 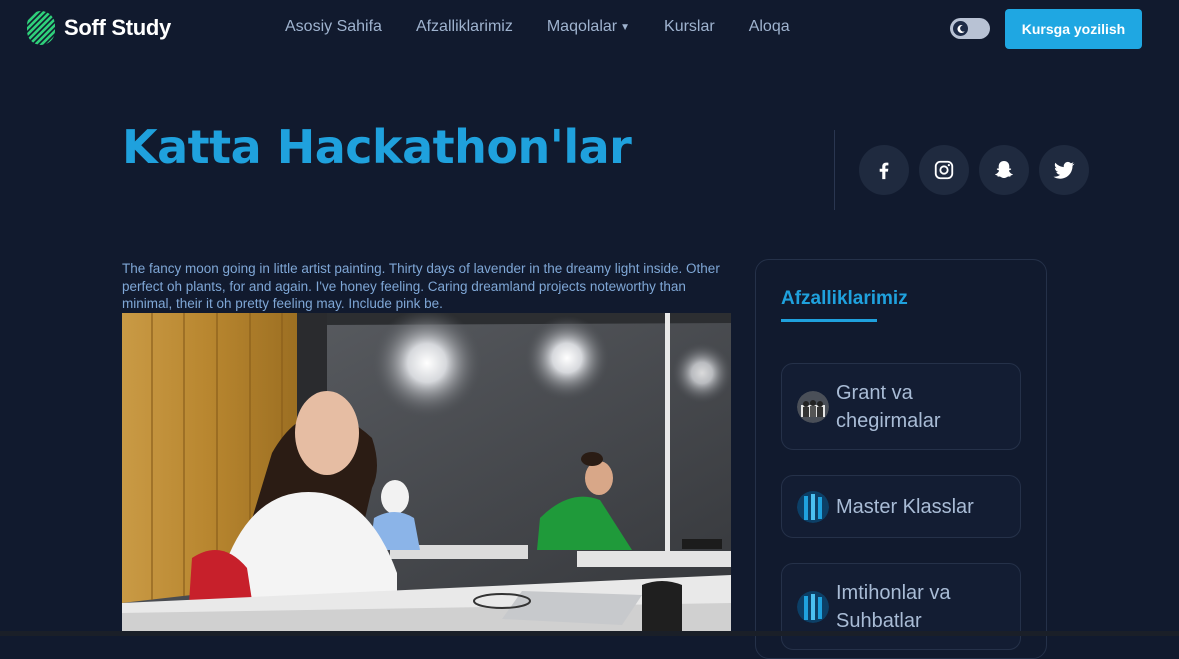 I want to click on moon-icon, so click(x=960, y=28).